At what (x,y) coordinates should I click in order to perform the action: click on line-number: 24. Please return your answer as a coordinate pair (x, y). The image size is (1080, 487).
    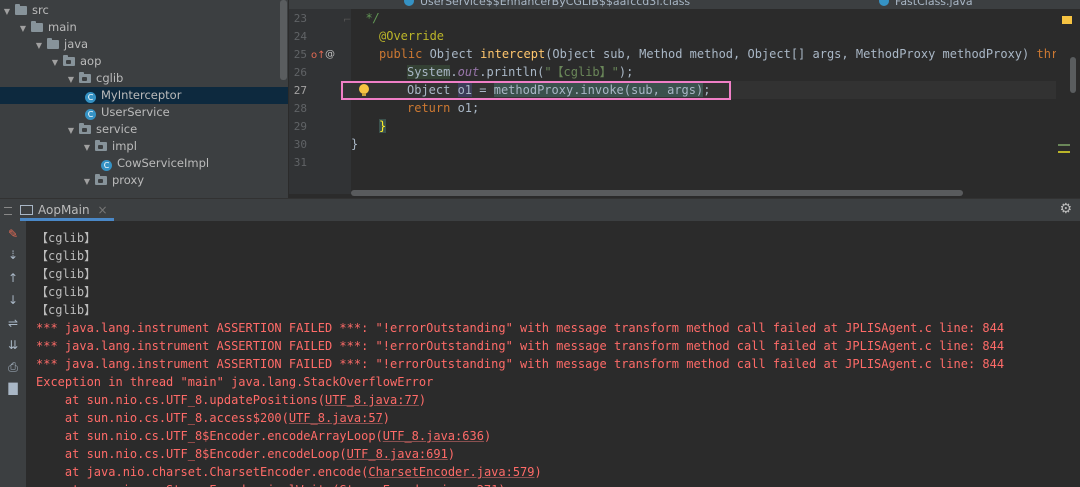
    Looking at the image, I should click on (300, 36).